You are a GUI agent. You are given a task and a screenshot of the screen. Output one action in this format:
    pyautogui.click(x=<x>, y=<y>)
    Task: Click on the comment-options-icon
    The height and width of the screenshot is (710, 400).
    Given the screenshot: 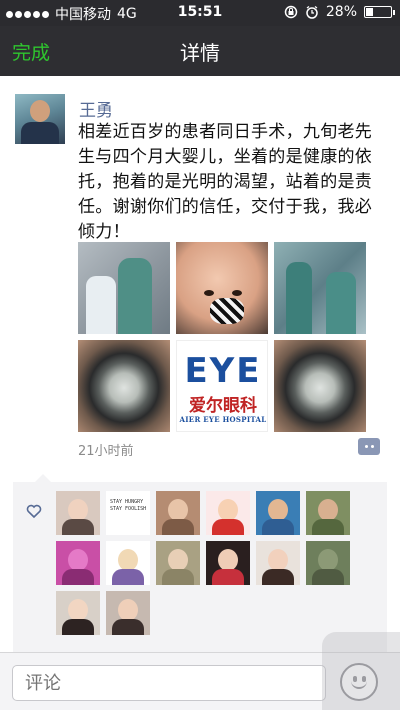 What is the action you would take?
    pyautogui.click(x=369, y=446)
    